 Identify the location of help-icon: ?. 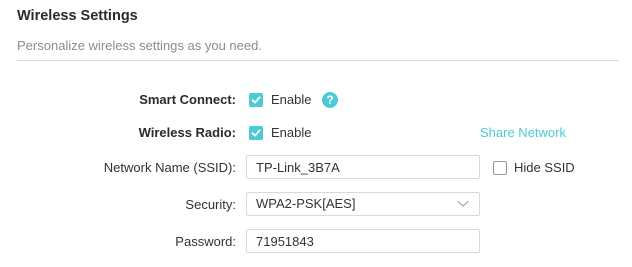
(330, 100).